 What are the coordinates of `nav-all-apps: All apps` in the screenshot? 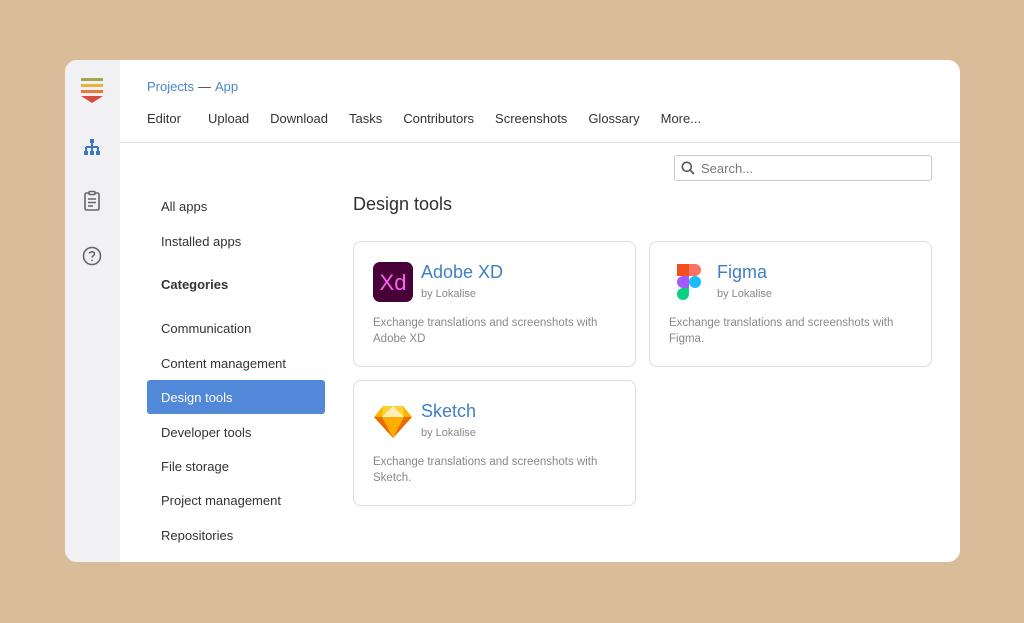 It's located at (236, 206).